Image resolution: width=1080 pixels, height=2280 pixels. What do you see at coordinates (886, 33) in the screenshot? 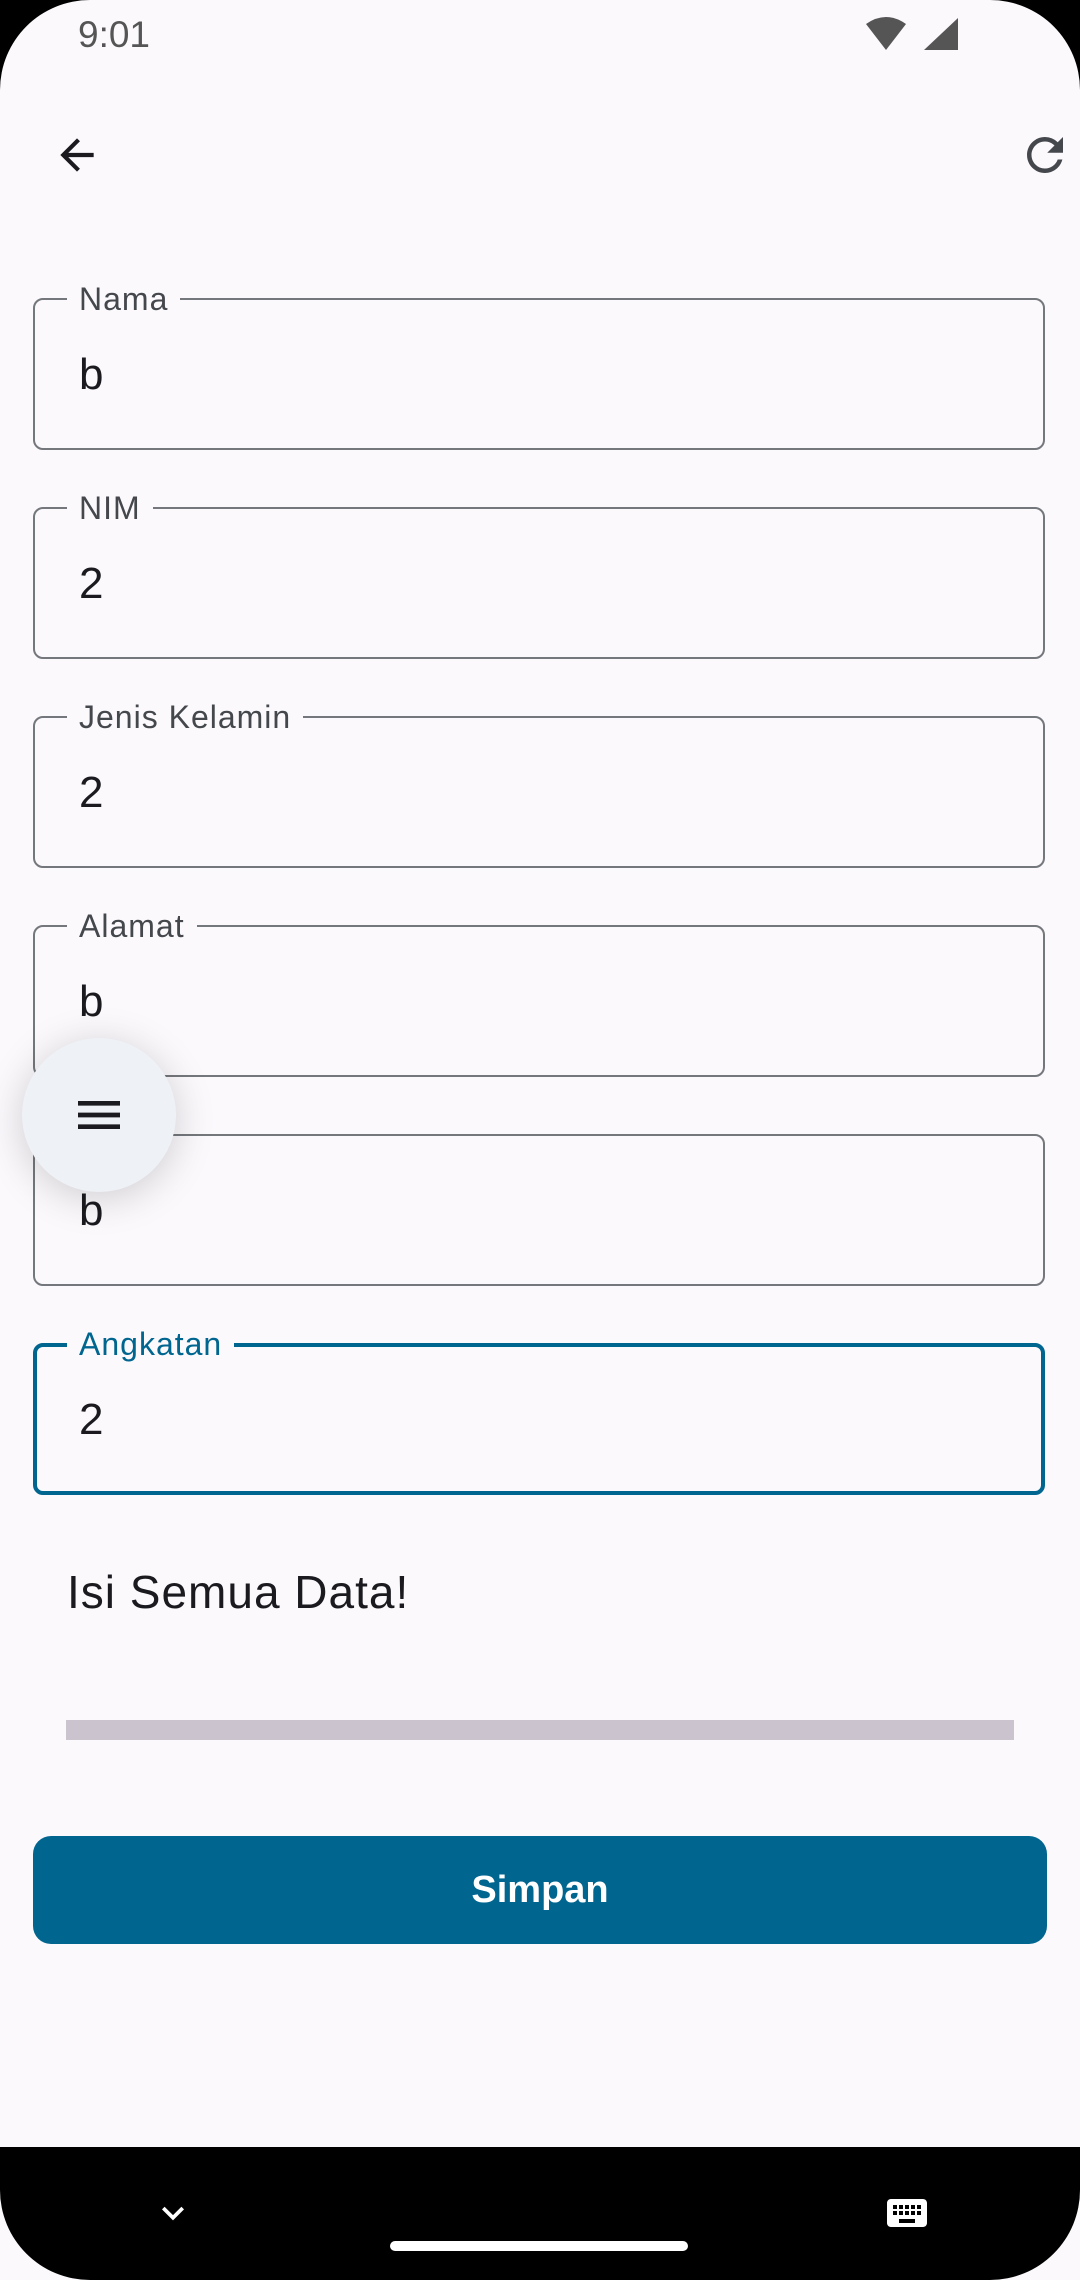
I see `wifi-icon` at bounding box center [886, 33].